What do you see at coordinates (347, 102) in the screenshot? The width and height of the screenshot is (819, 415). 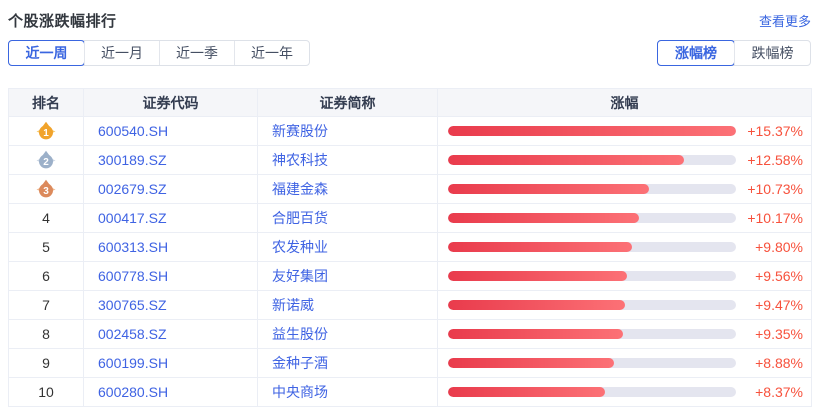 I see `col-header-name: 证券简称` at bounding box center [347, 102].